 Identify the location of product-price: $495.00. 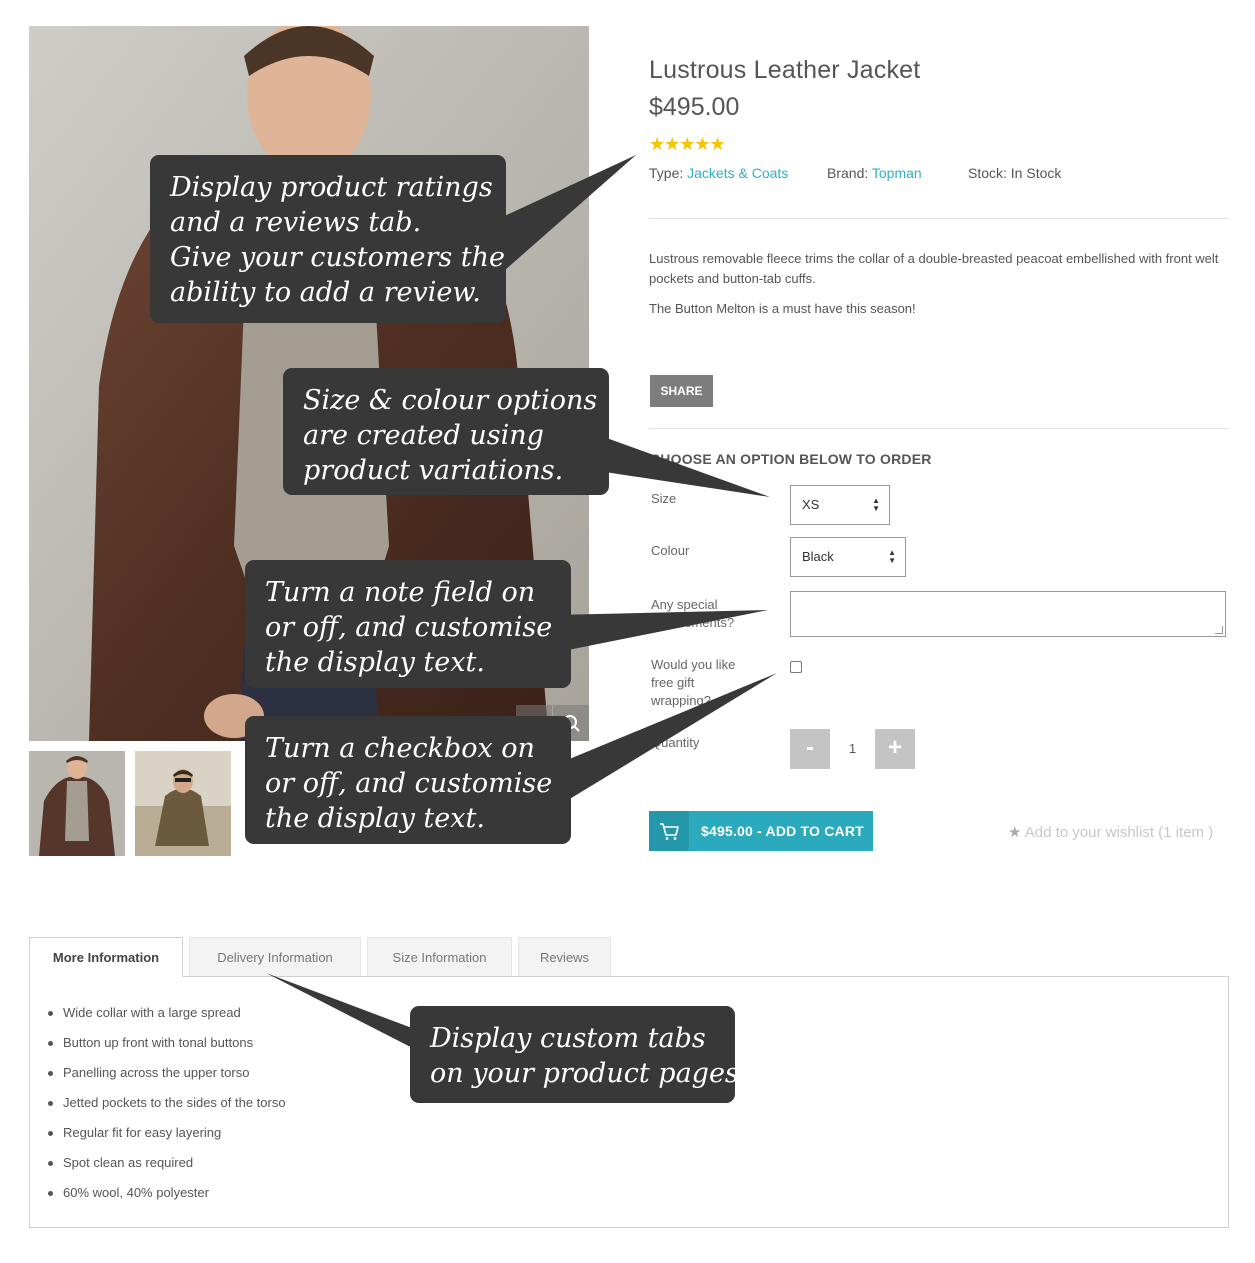
(694, 107).